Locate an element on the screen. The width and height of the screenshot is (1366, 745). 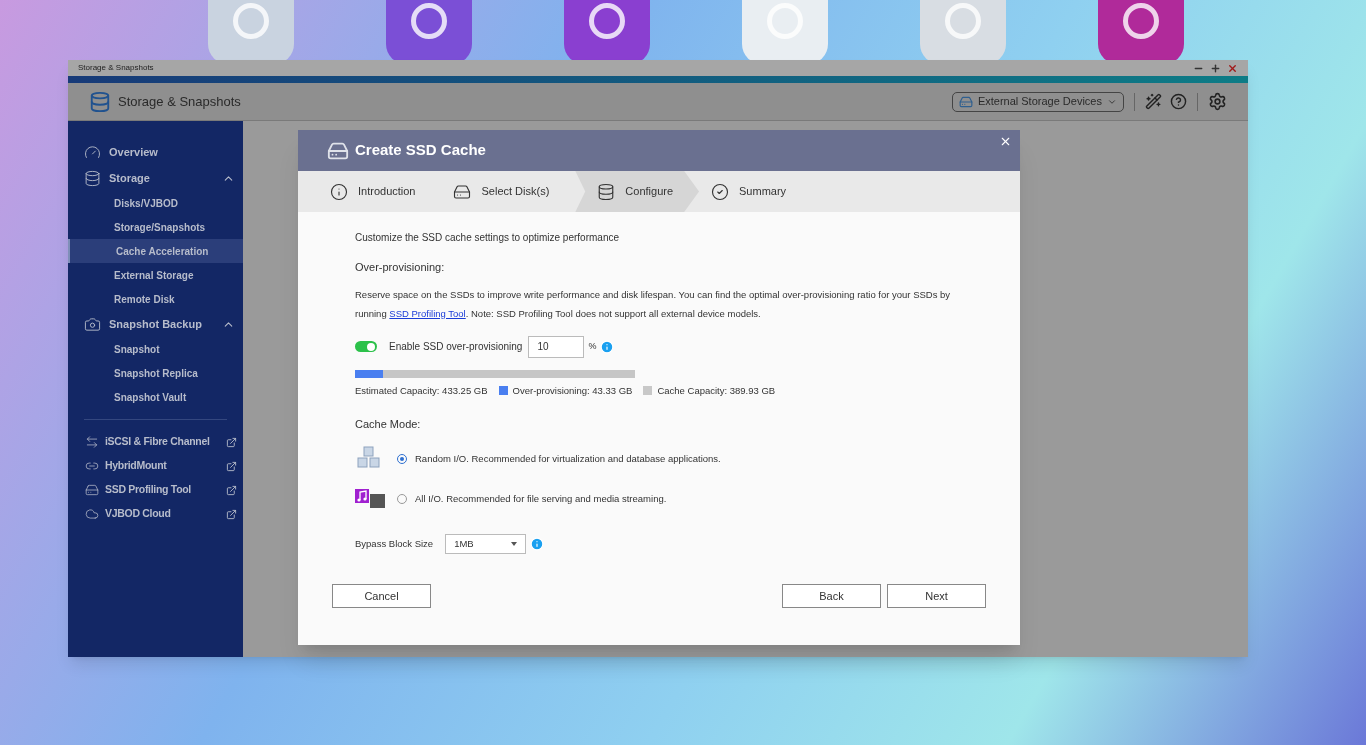
sidebar-item: Storage is located at coordinates (155, 178).